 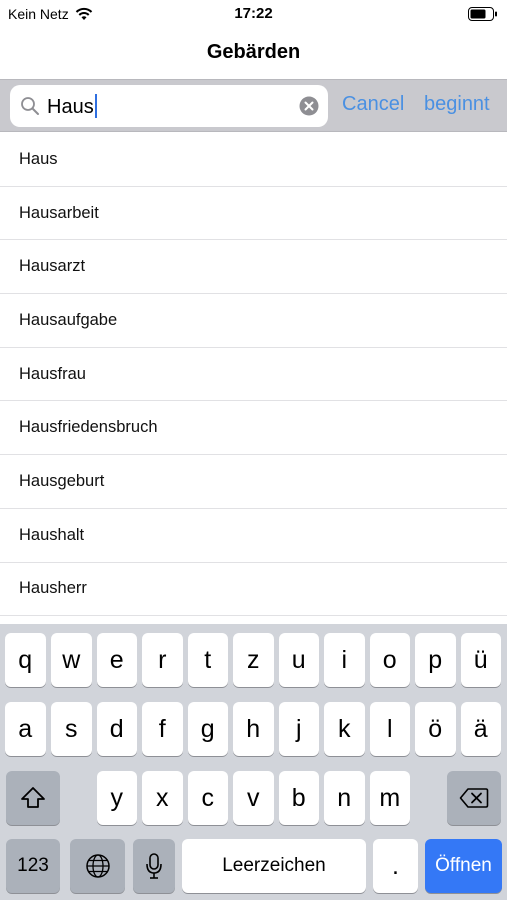 I want to click on list-item: Haushalt, so click(x=253, y=536).